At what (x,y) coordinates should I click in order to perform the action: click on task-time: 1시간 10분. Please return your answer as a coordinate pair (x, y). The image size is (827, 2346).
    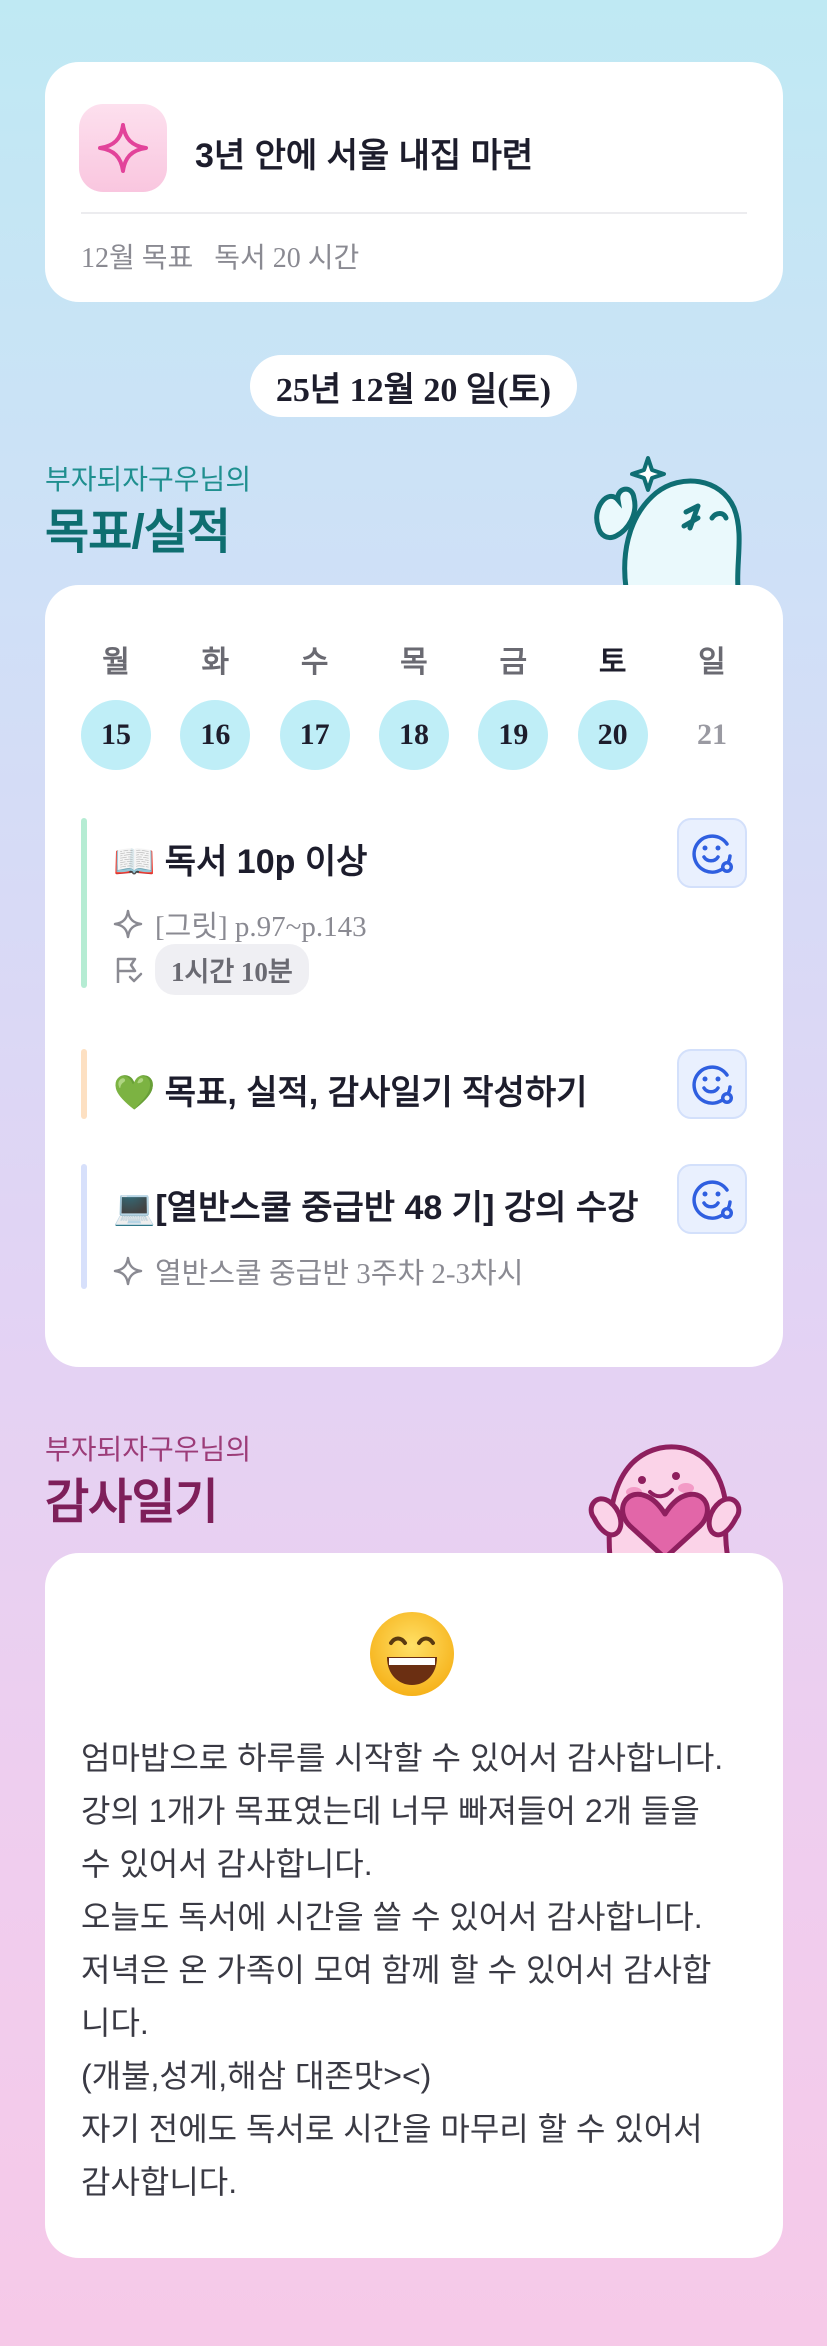
    Looking at the image, I should click on (211, 969).